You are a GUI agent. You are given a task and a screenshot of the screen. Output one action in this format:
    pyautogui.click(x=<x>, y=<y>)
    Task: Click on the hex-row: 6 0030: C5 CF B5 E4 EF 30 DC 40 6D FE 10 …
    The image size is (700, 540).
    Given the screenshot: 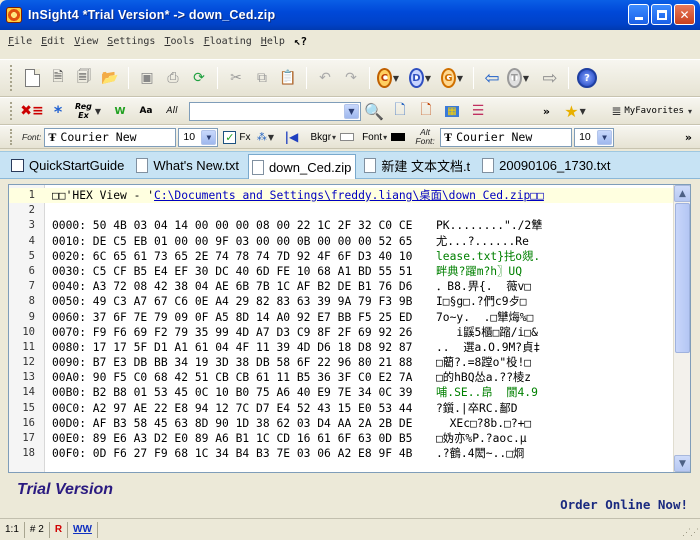 What is the action you would take?
    pyautogui.click(x=341, y=271)
    